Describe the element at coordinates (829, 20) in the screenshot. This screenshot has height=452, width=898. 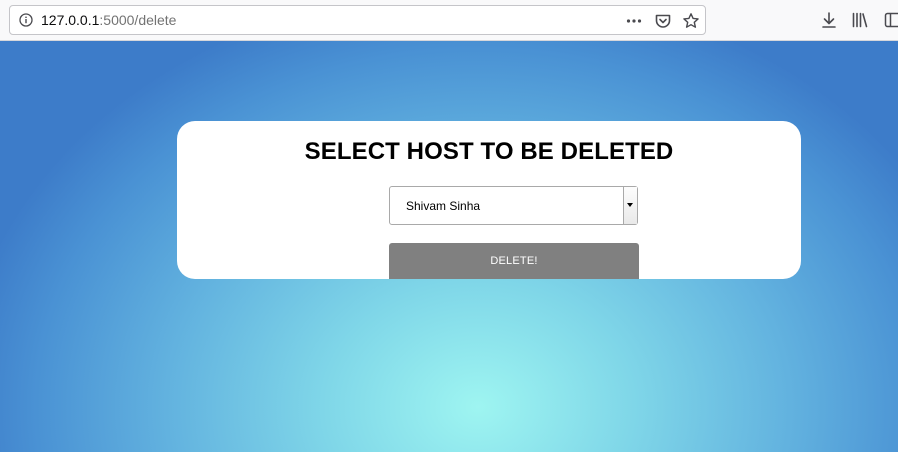
I see `download-icon` at that location.